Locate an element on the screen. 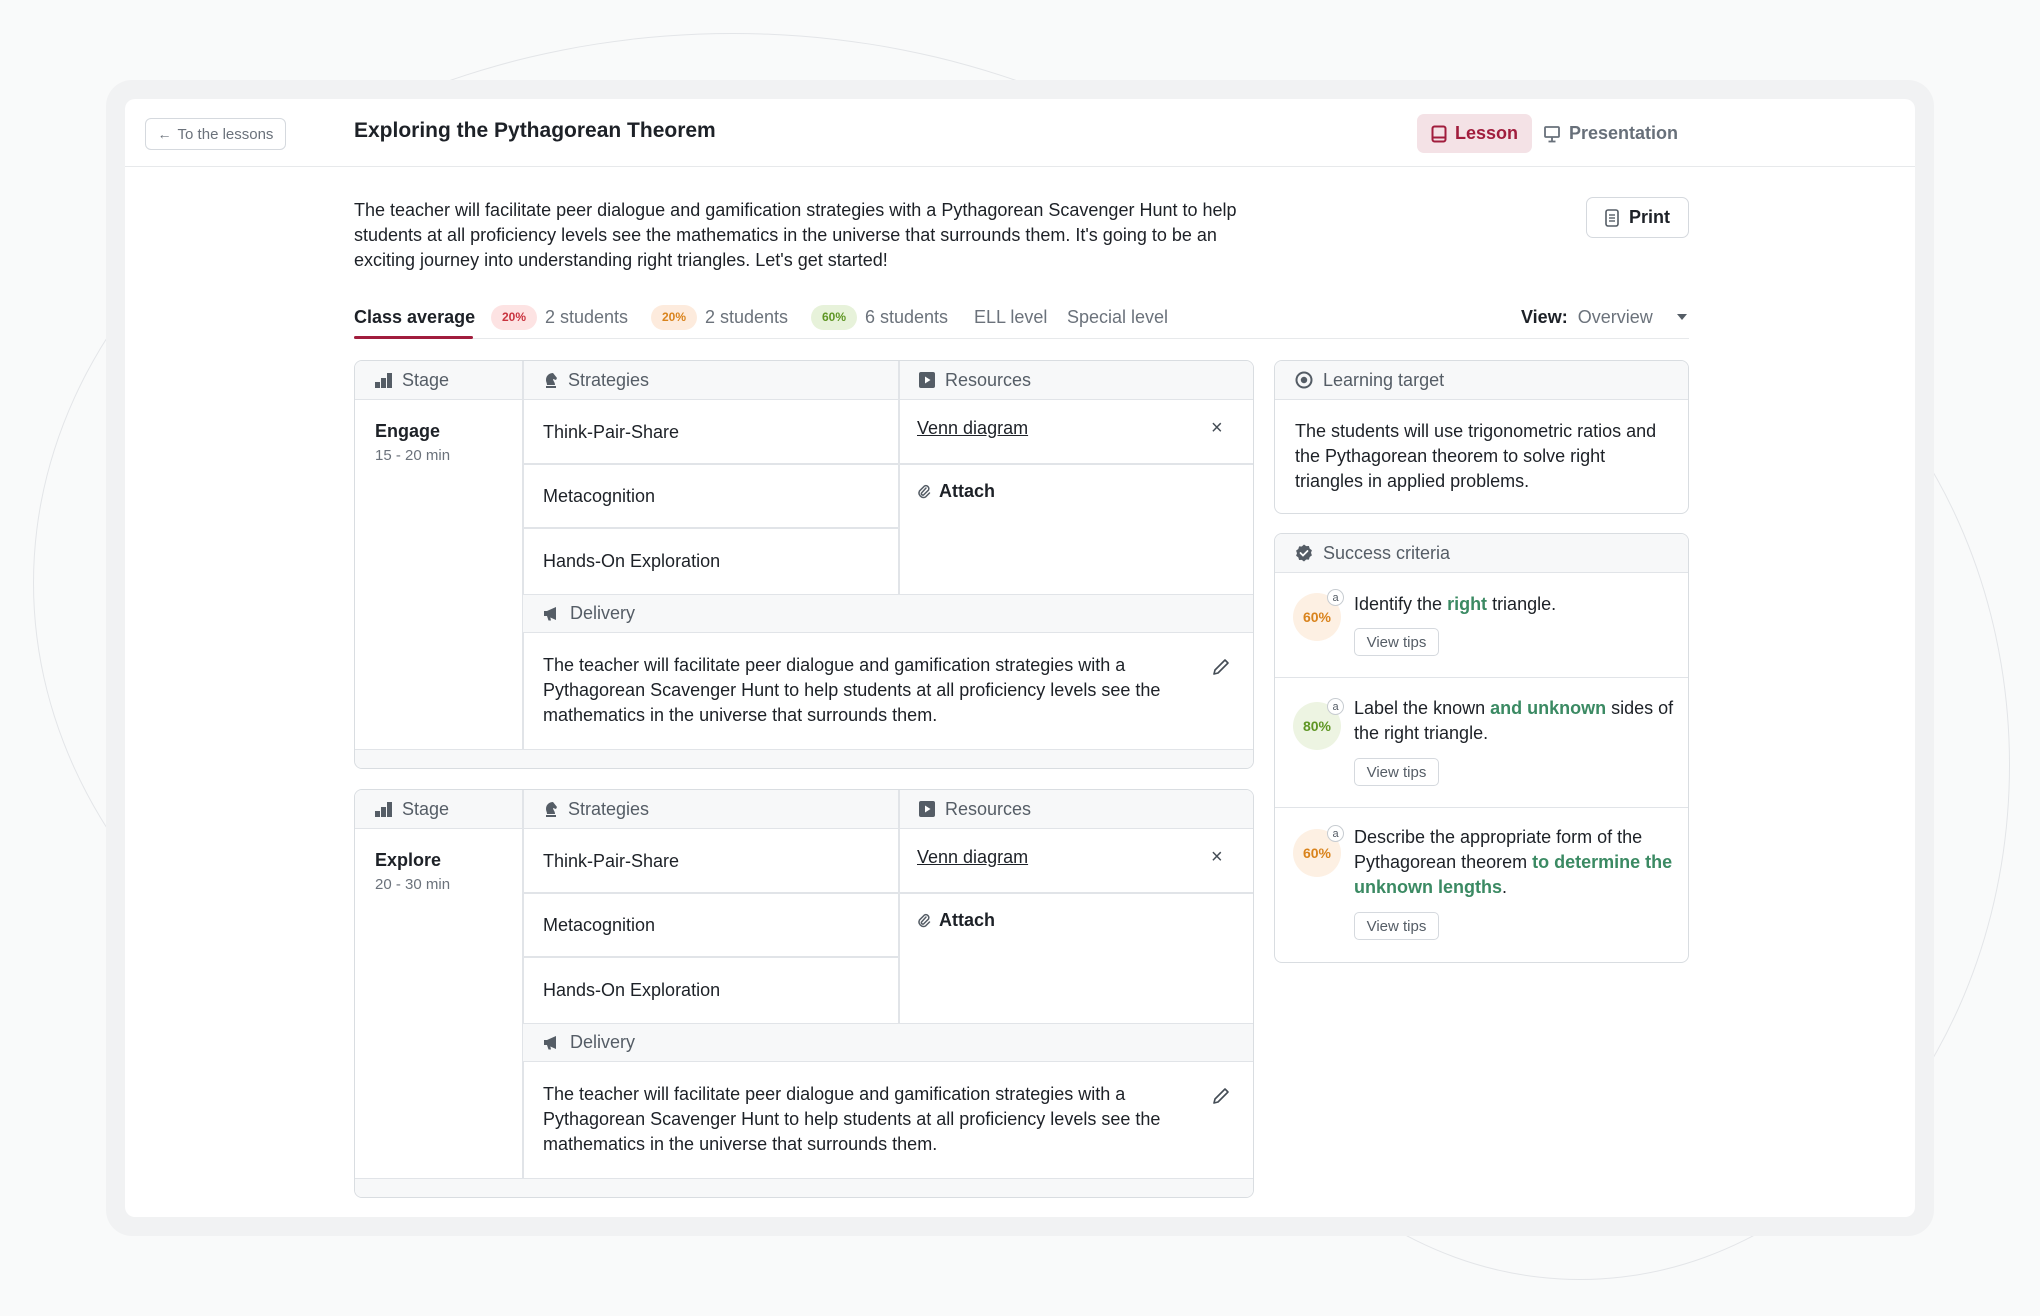 The image size is (2040, 1316). tab-class-average: Class average is located at coordinates (414, 317).